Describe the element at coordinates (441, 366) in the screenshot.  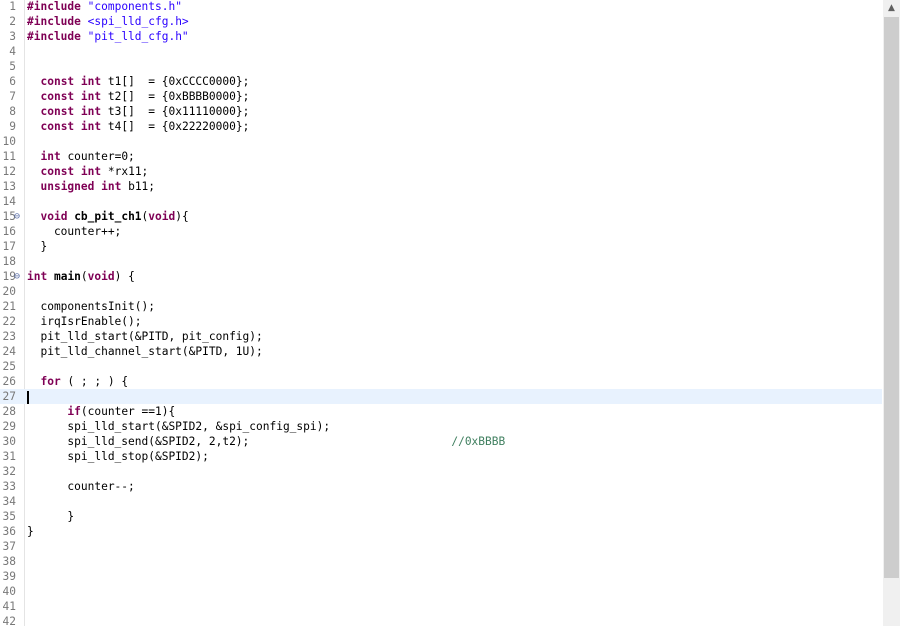
I see `code-line: 25` at that location.